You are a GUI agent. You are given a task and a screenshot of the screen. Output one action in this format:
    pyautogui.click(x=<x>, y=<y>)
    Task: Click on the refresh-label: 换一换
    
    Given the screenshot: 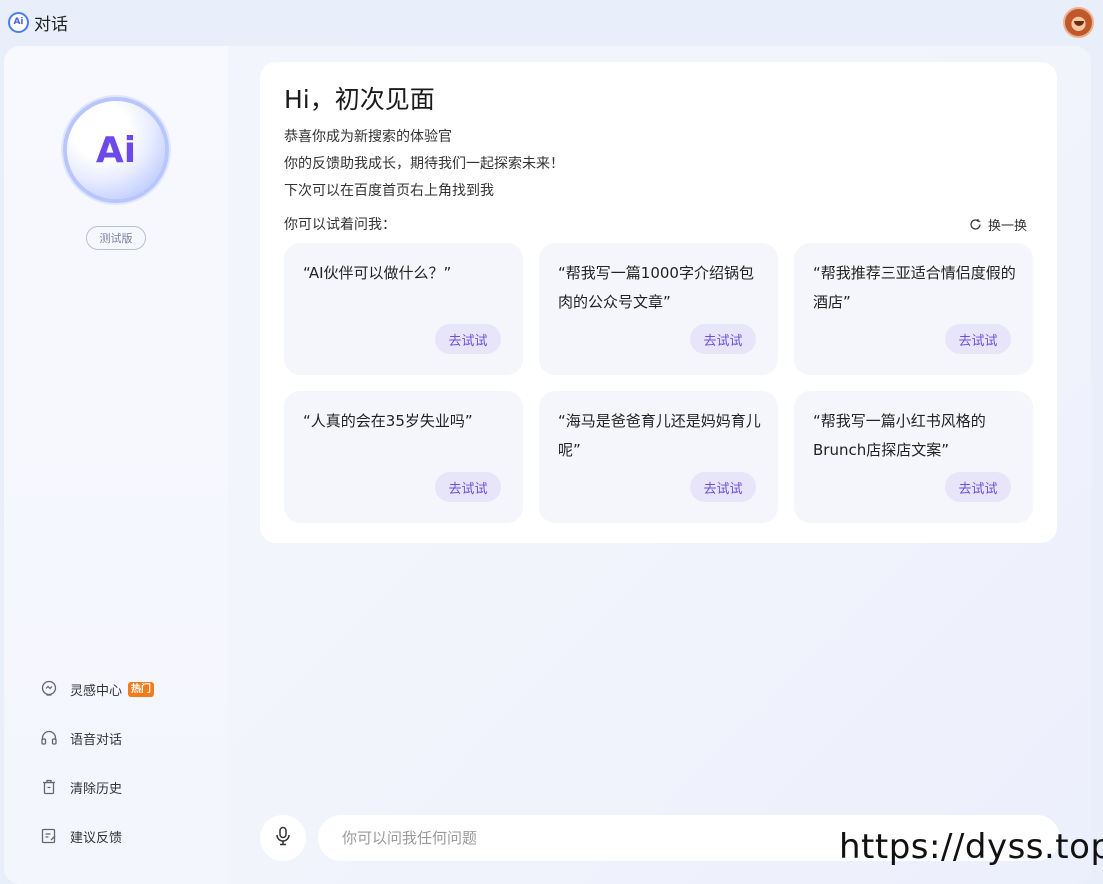 What is the action you would take?
    pyautogui.click(x=1007, y=226)
    